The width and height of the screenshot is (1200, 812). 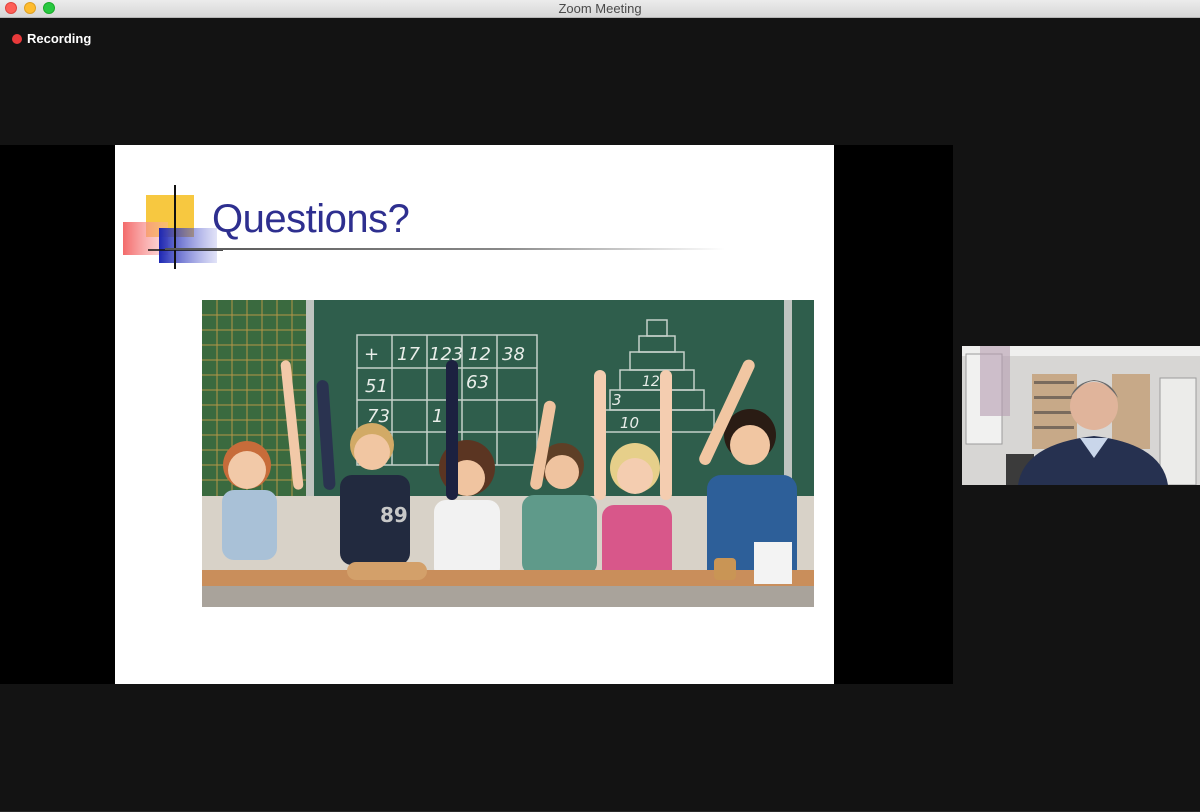 What do you see at coordinates (513, 354) in the screenshot?
I see `svg-text: 38` at bounding box center [513, 354].